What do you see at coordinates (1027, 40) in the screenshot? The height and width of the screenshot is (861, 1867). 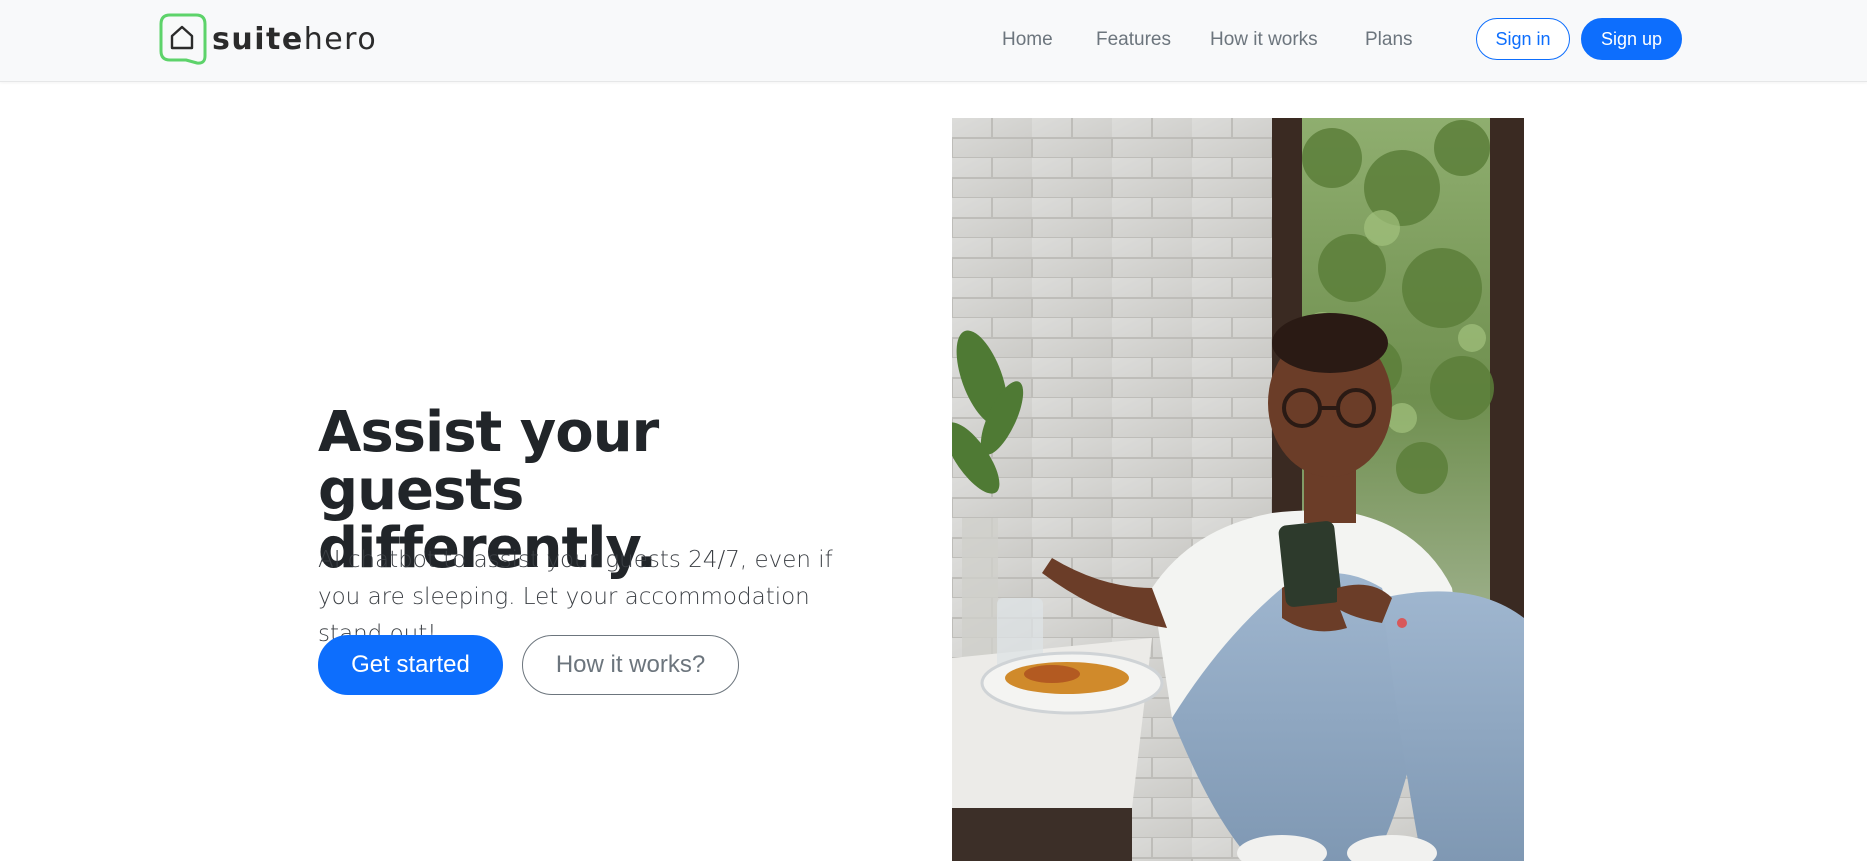 I see `nav-home-link: Home` at bounding box center [1027, 40].